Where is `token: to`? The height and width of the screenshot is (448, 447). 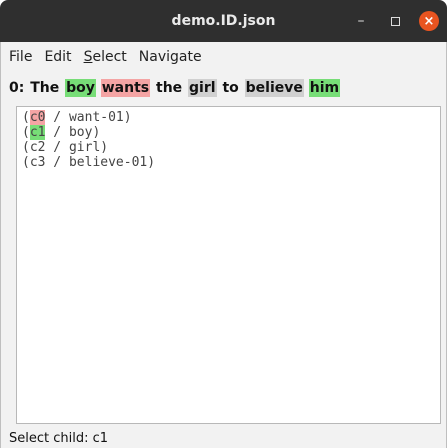
token: to is located at coordinates (230, 88).